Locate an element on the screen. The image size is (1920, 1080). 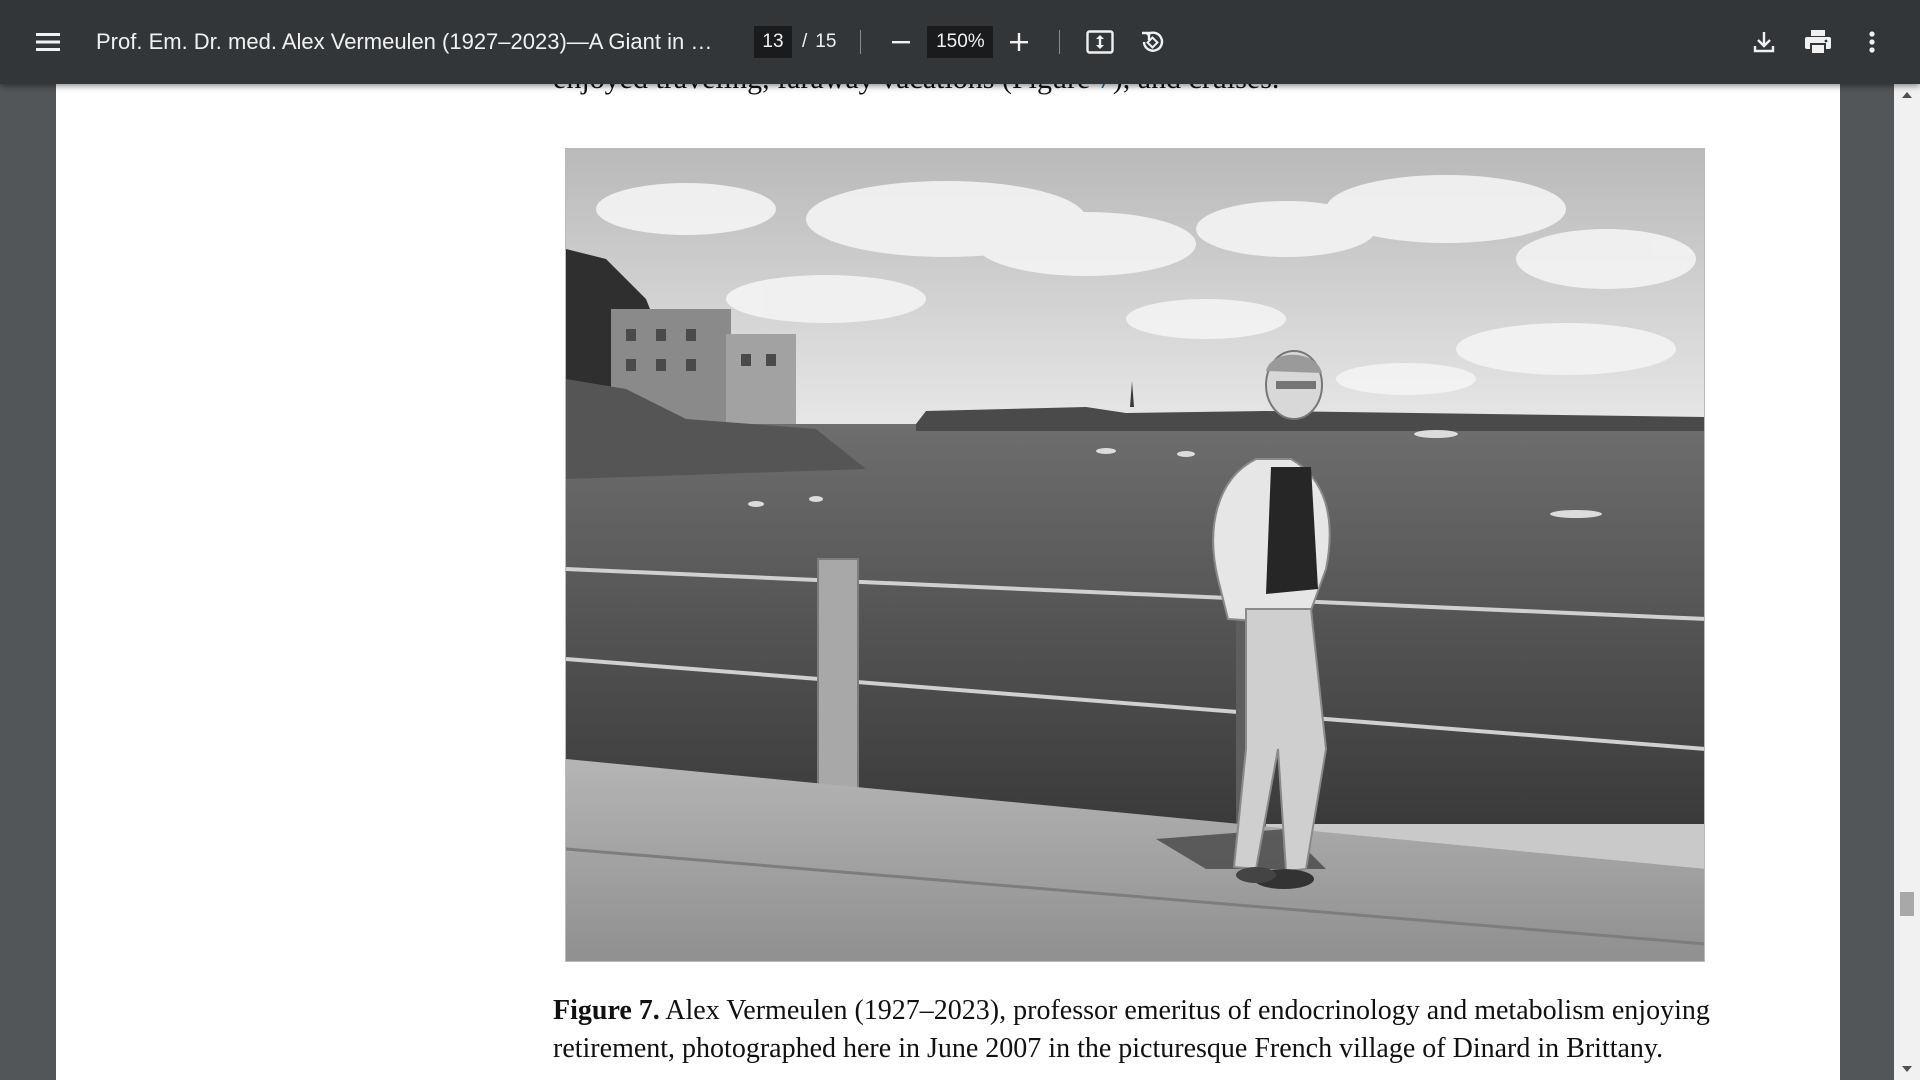
menu-button is located at coordinates (48, 42).